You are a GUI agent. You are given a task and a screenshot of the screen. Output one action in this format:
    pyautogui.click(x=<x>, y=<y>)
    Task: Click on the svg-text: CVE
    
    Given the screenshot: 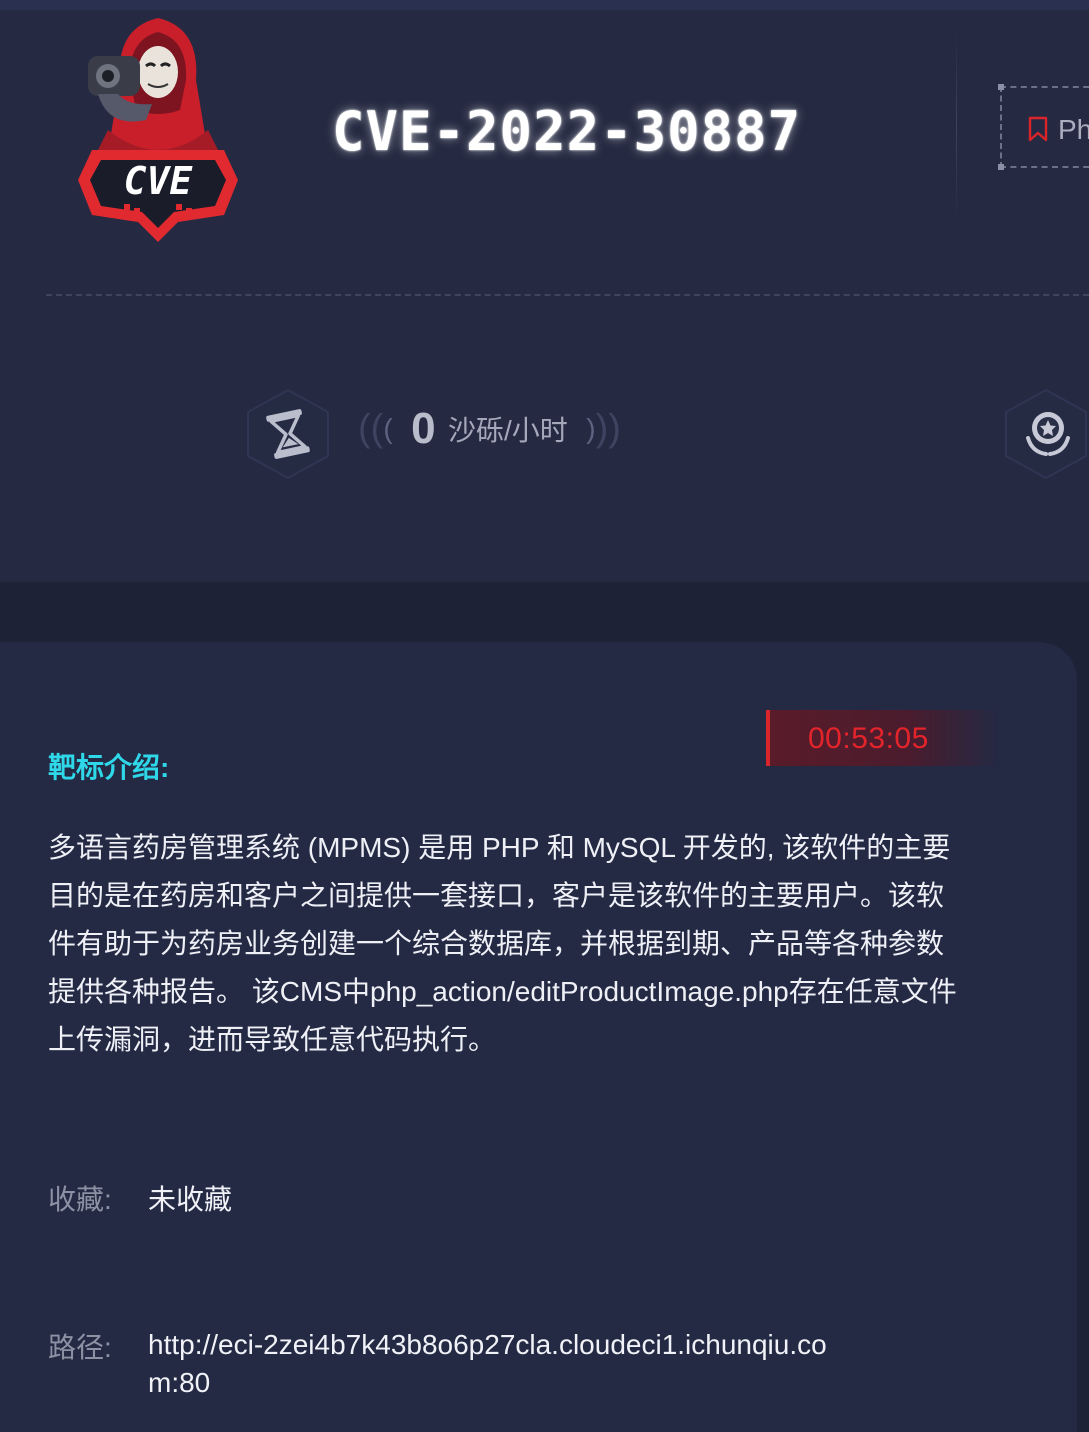 What is the action you would take?
    pyautogui.click(x=159, y=181)
    